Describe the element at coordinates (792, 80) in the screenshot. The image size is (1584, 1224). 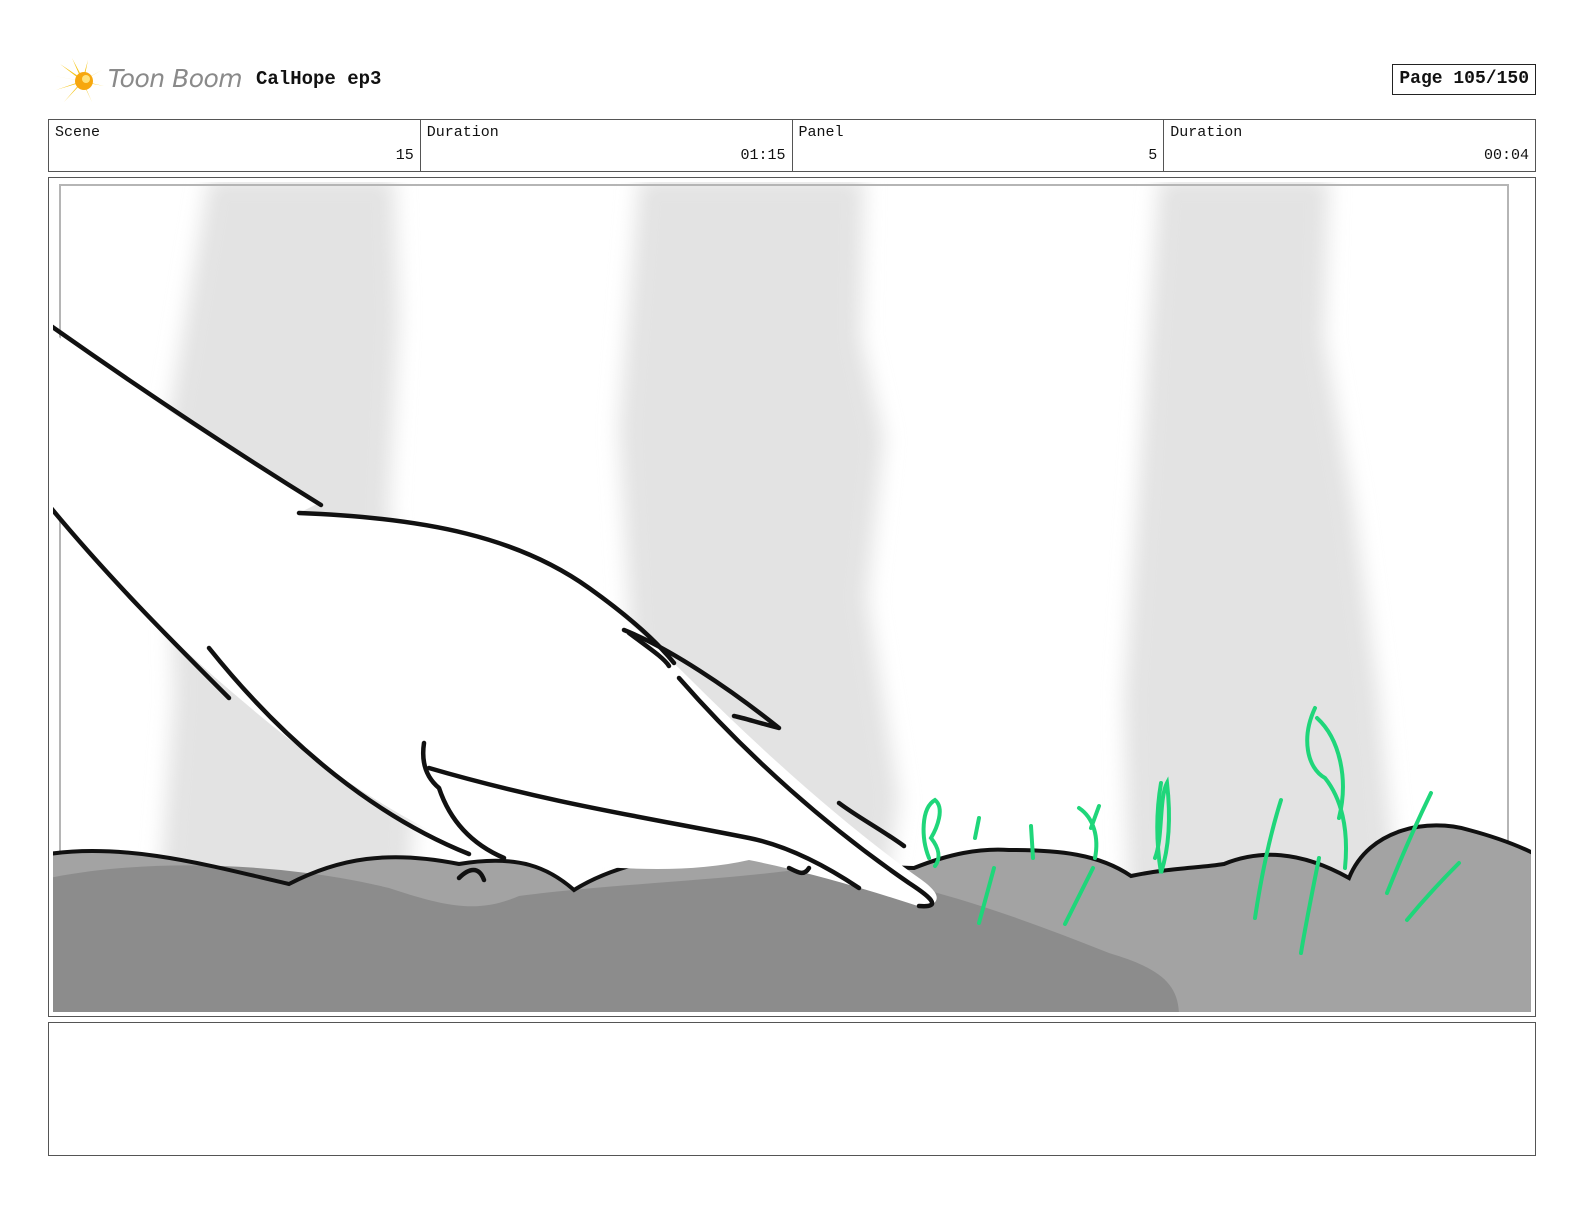
I see `page-header: Toon Boom CalHope ep3 Page 105/150` at that location.